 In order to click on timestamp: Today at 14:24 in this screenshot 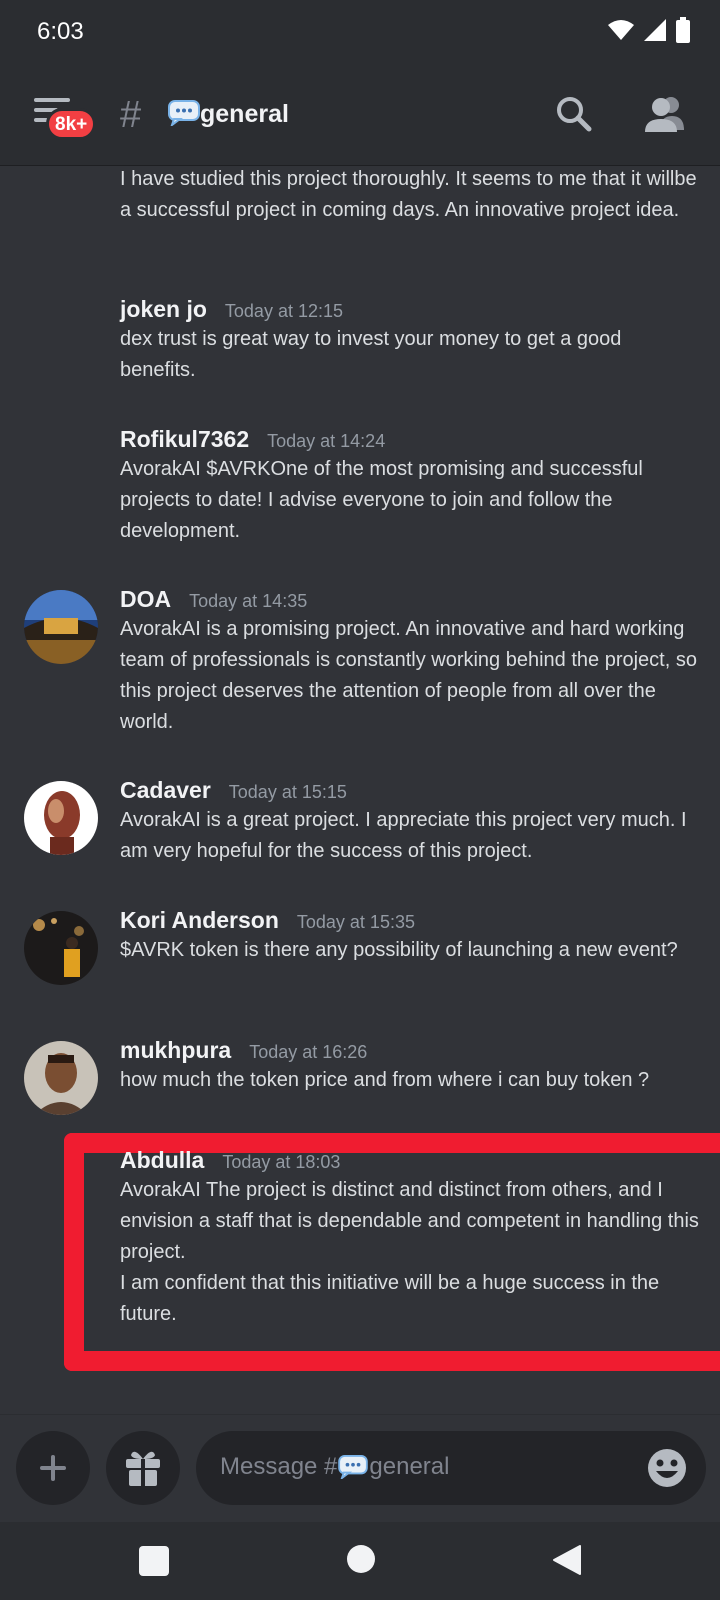, I will do `click(326, 441)`.